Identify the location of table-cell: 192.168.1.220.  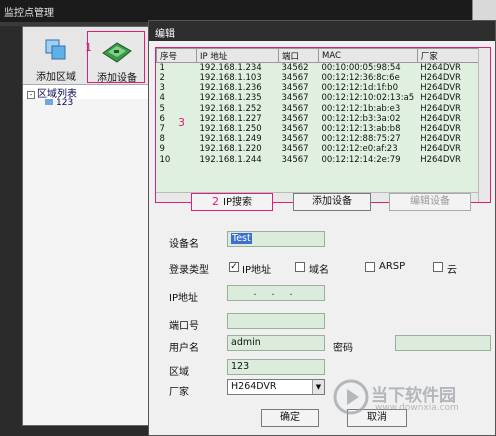
(230, 149).